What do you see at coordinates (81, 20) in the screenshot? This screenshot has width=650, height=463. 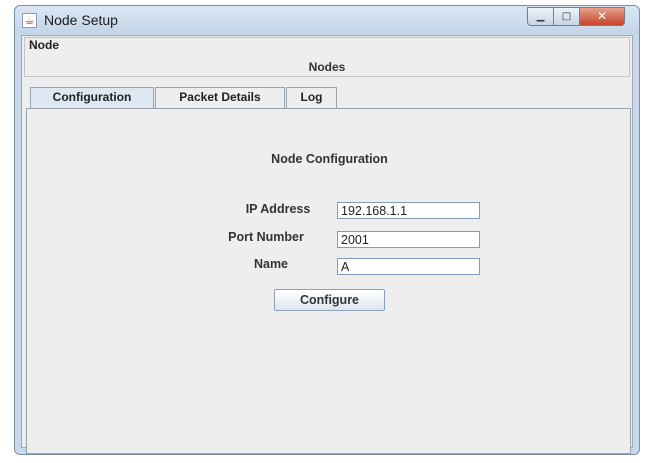 I see `window-title: Node Setup` at bounding box center [81, 20].